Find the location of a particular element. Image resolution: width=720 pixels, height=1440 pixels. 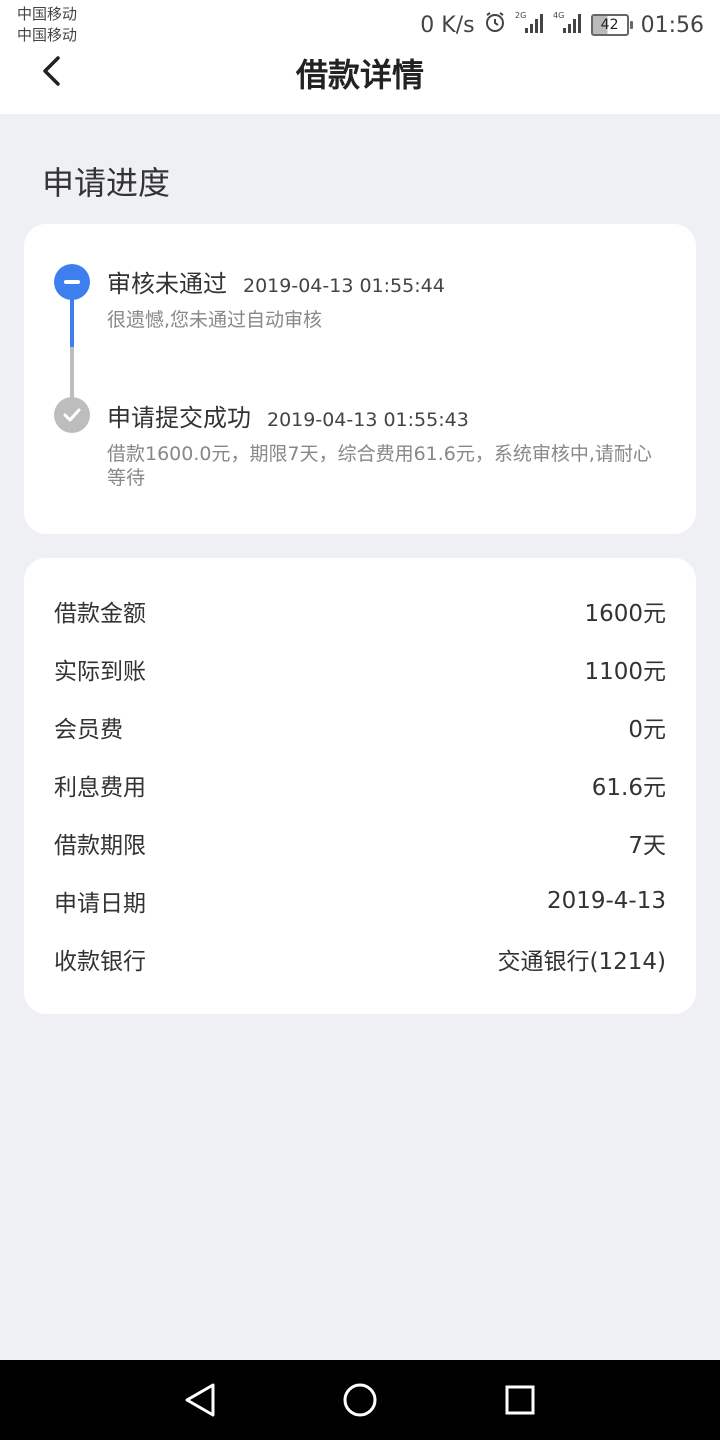

timeline-line-inactive is located at coordinates (72, 374).